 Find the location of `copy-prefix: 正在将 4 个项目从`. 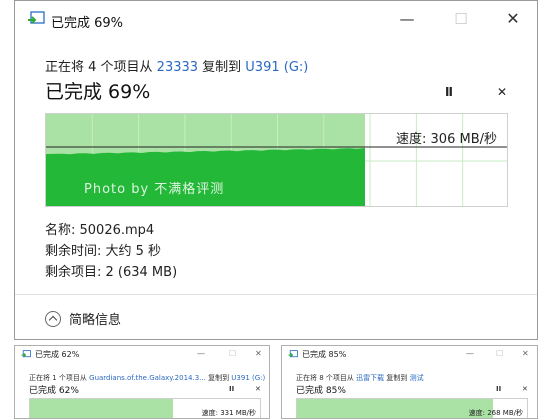

copy-prefix: 正在将 4 个项目从 is located at coordinates (101, 67).